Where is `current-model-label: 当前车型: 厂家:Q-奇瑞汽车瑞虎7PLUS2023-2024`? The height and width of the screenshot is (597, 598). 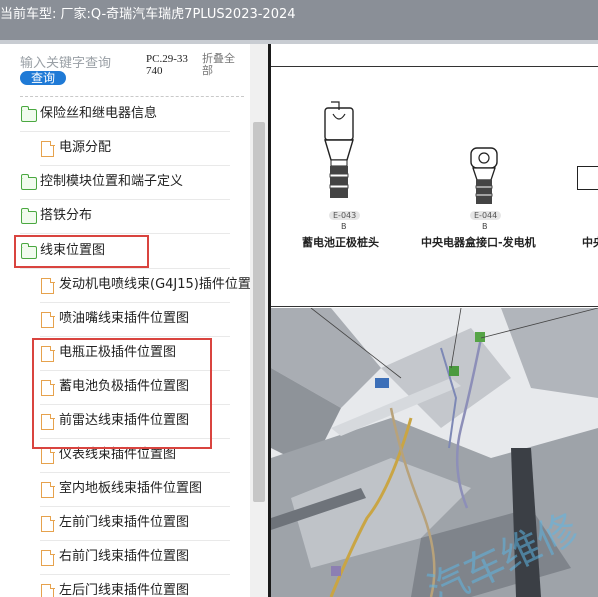
current-model-label: 当前车型: 厂家:Q-奇瑞汽车瑞虎7PLUS2023-2024 is located at coordinates (148, 14).